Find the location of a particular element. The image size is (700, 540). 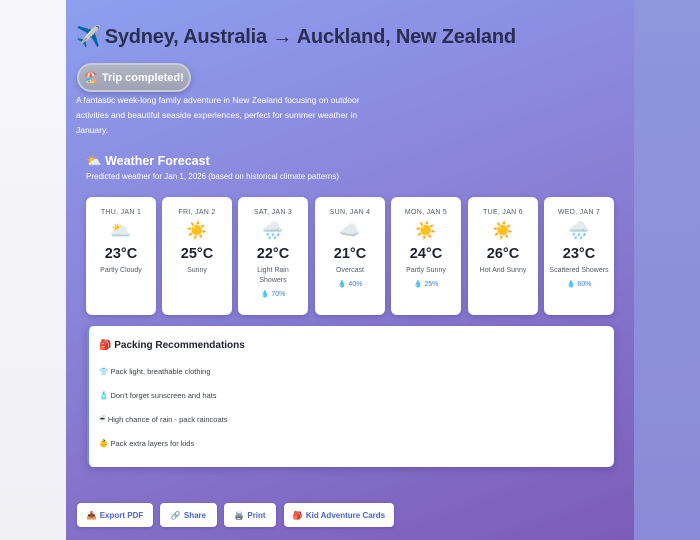

share-button: 🔗 Share is located at coordinates (188, 515).